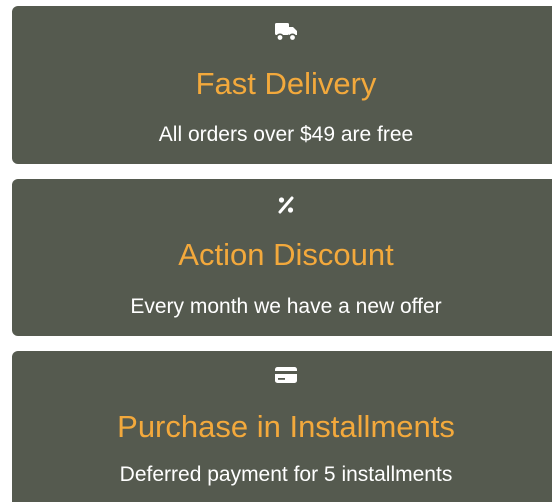 The image size is (552, 502). Describe the element at coordinates (286, 32) in the screenshot. I see `truck-icon` at that location.